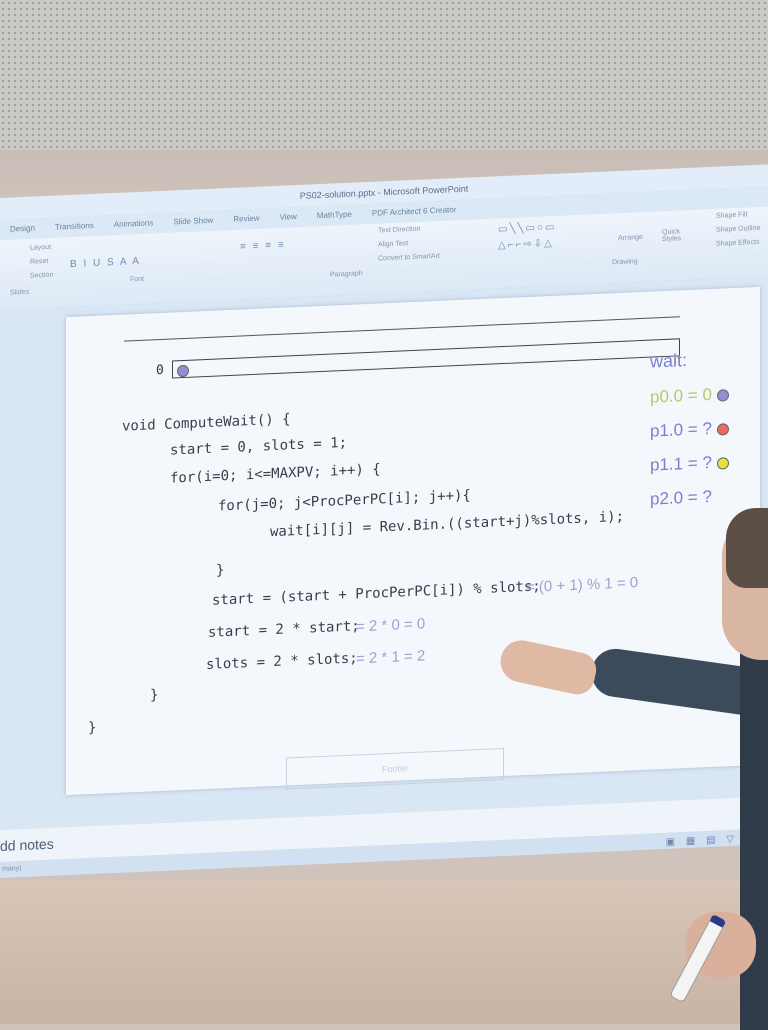 This screenshot has height=1030, width=768. Describe the element at coordinates (391, 657) in the screenshot. I see `annotation: = 2 * 1 = 2` at that location.